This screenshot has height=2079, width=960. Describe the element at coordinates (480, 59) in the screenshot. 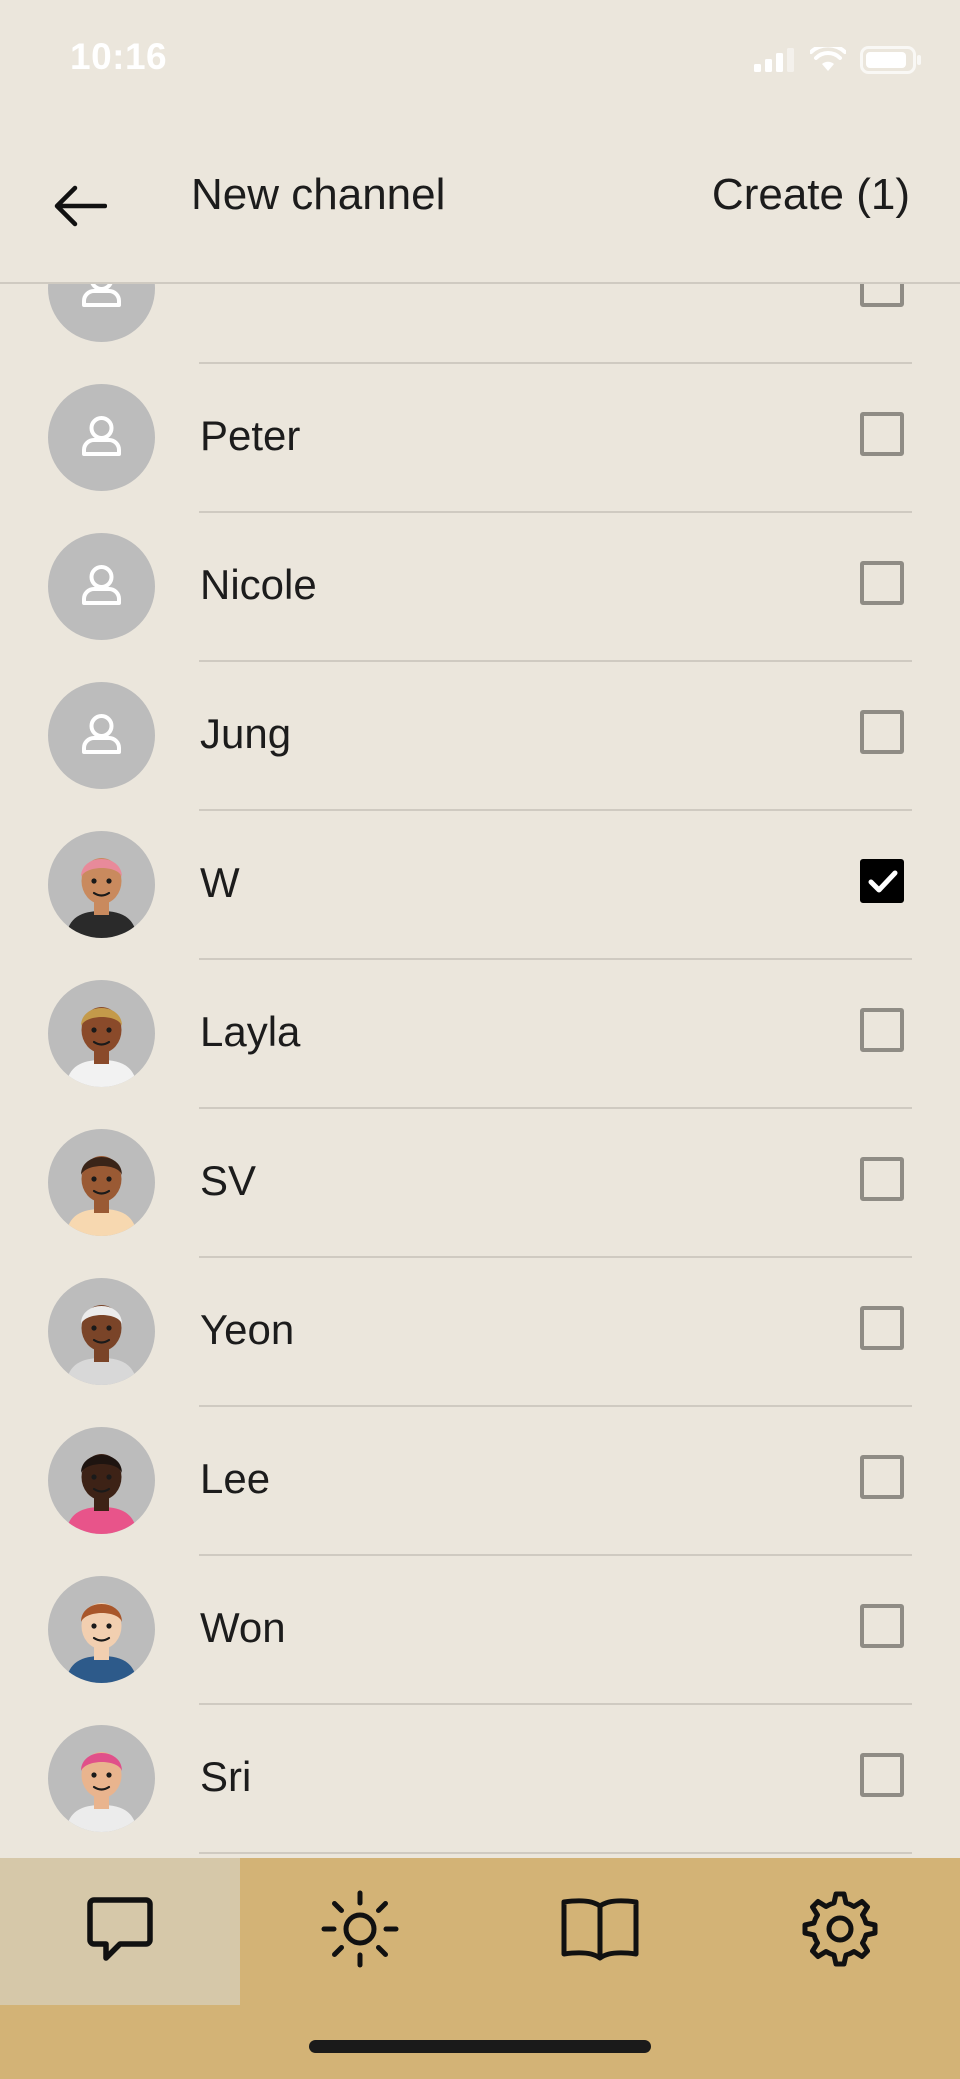

I see `status-bar: 10:16` at that location.